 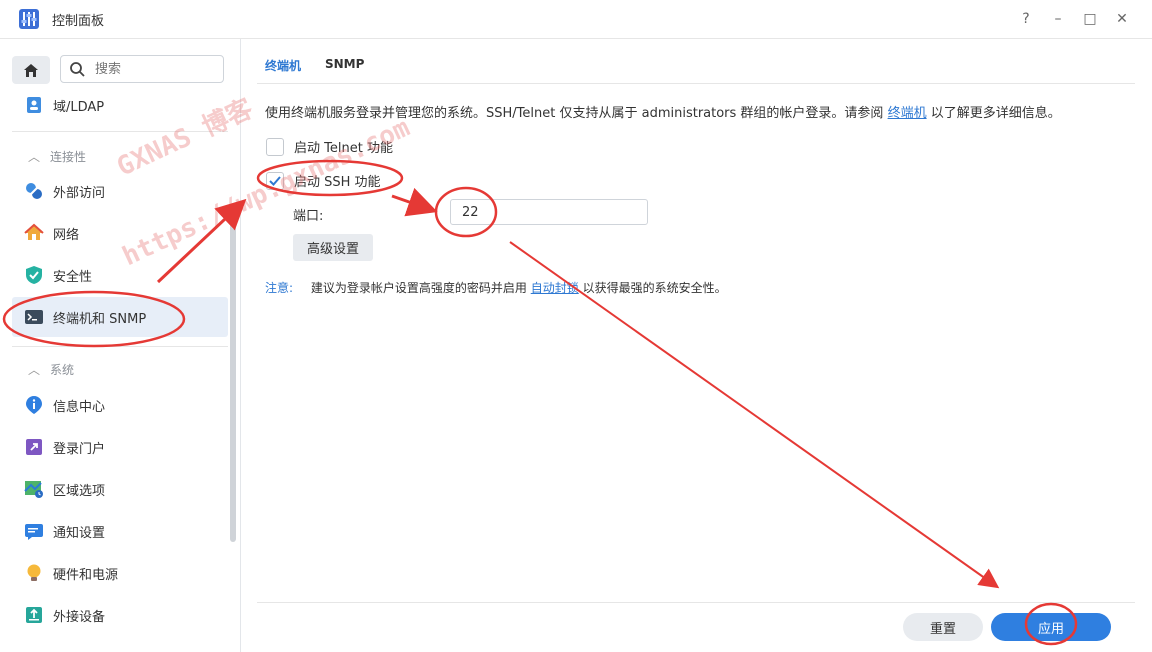 What do you see at coordinates (943, 627) in the screenshot?
I see `reset-button: 重置` at bounding box center [943, 627].